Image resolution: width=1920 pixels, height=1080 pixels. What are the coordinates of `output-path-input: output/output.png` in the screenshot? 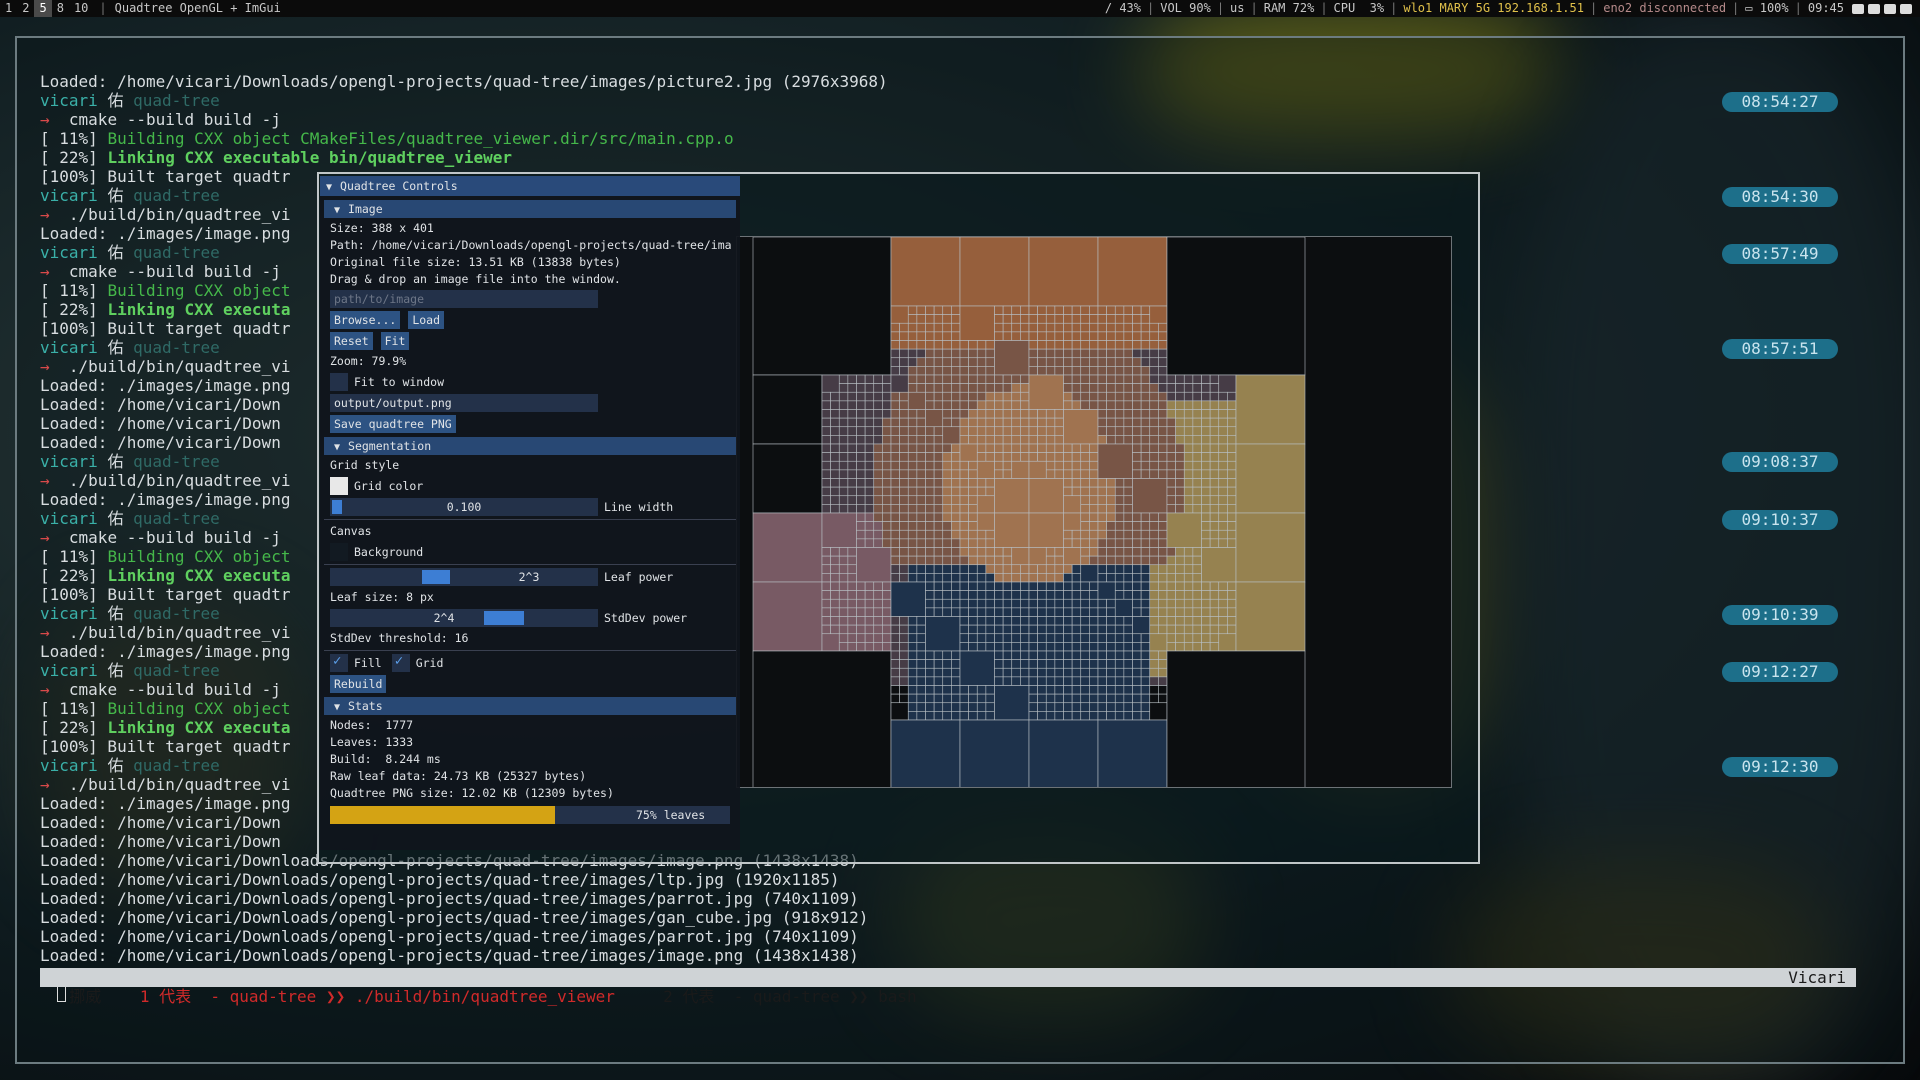 It's located at (464, 403).